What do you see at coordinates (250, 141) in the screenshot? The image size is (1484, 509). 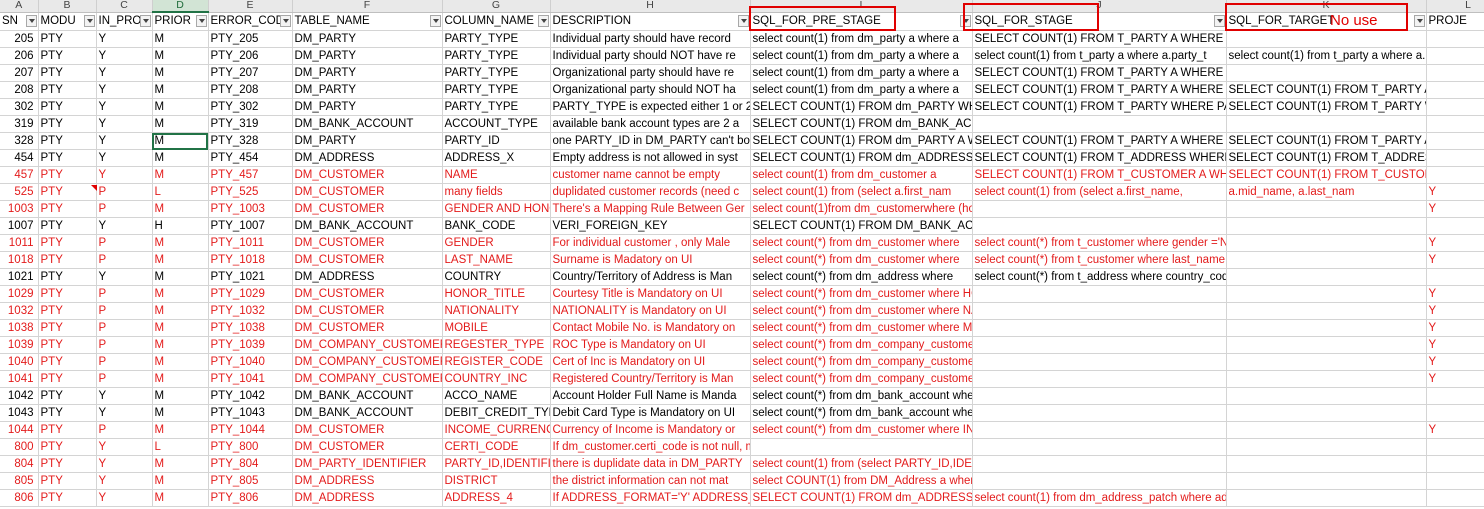 I see `cell-code: PTY_328` at bounding box center [250, 141].